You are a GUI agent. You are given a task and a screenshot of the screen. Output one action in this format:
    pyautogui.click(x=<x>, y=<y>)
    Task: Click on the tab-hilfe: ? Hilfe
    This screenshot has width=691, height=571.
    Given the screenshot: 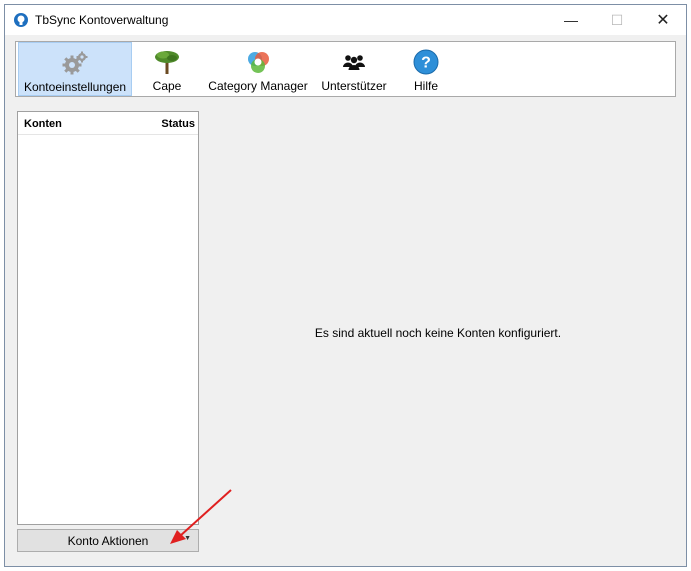 What is the action you would take?
    pyautogui.click(x=426, y=69)
    